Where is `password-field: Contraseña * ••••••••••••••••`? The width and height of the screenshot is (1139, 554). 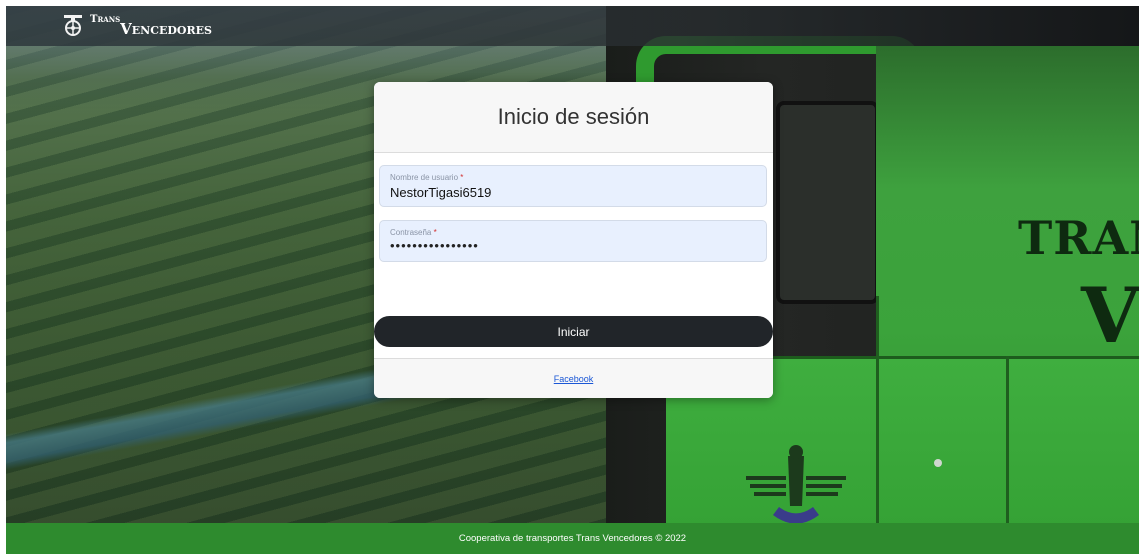 password-field: Contraseña * •••••••••••••••• is located at coordinates (573, 241).